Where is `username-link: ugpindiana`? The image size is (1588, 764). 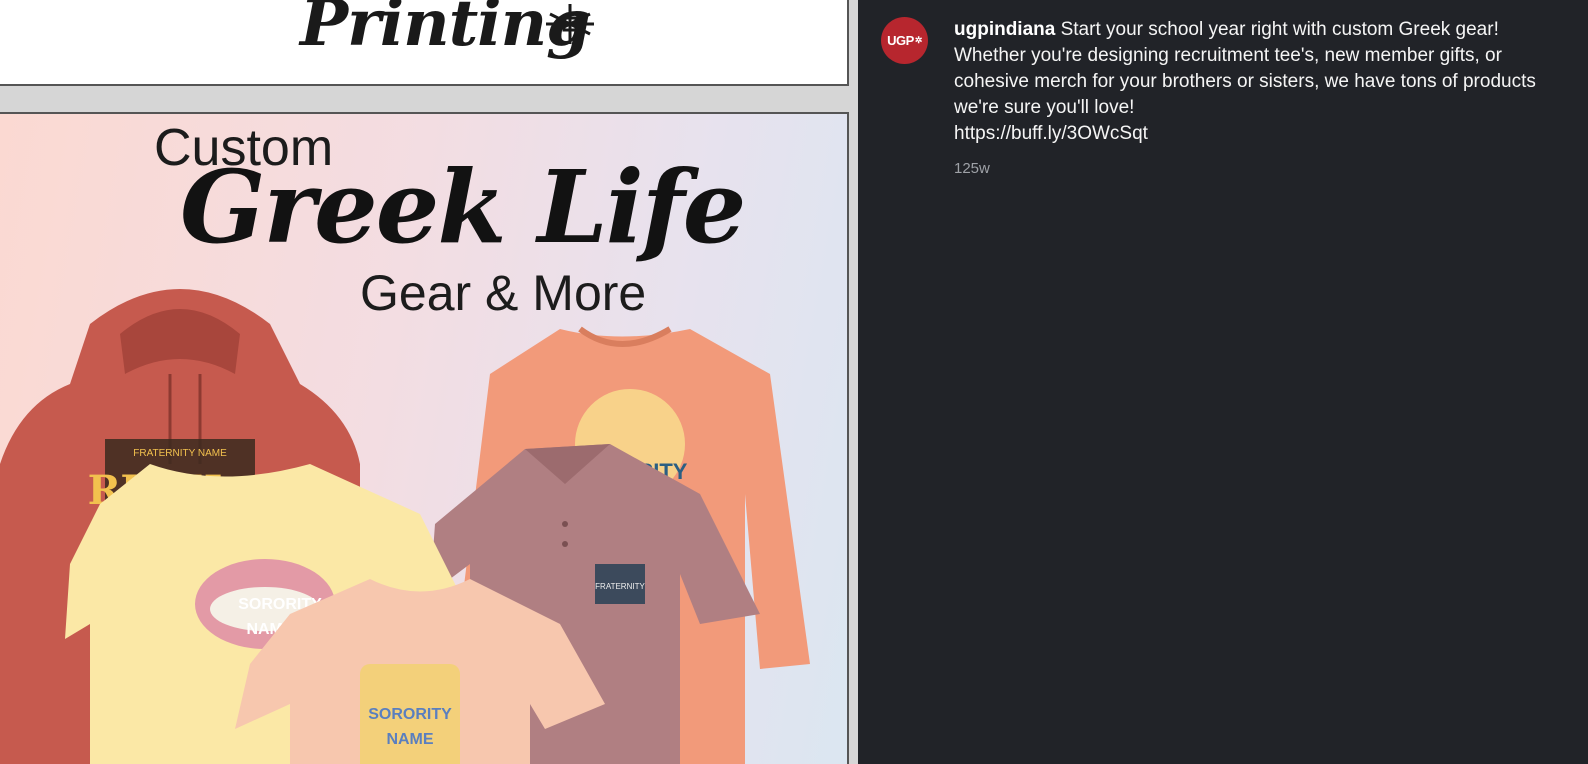 username-link: ugpindiana is located at coordinates (1004, 29).